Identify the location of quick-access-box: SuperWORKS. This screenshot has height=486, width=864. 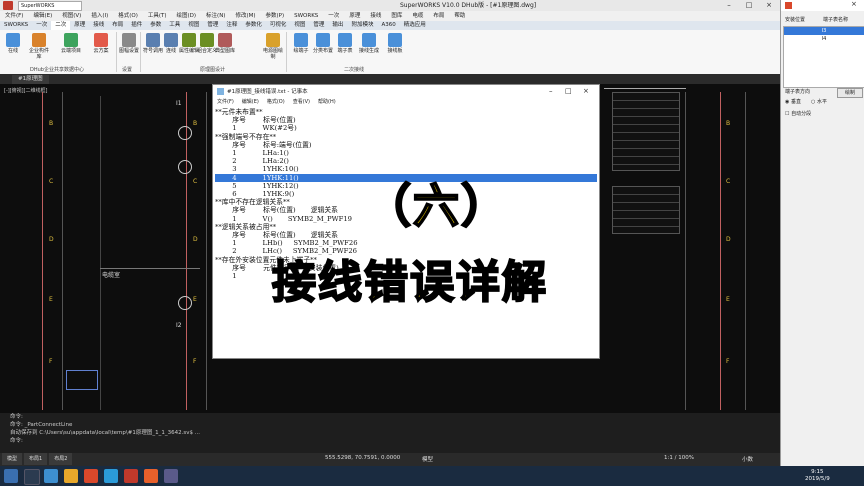
(50, 6).